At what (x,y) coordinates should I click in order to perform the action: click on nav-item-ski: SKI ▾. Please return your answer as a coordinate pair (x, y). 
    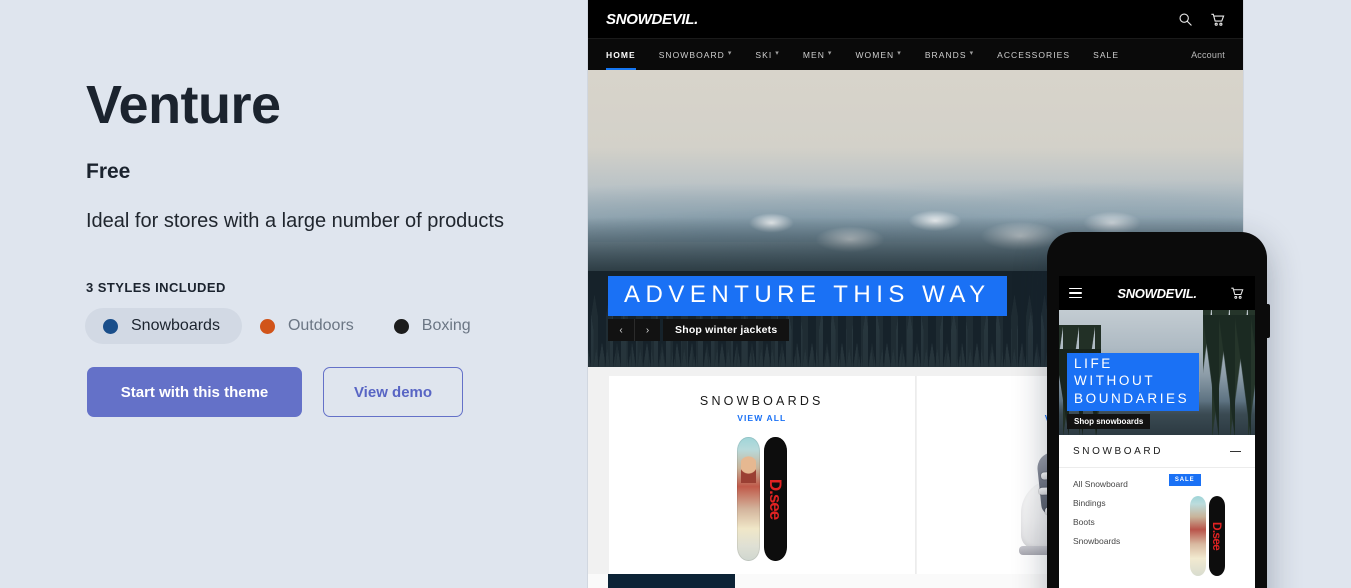
    Looking at the image, I should click on (767, 55).